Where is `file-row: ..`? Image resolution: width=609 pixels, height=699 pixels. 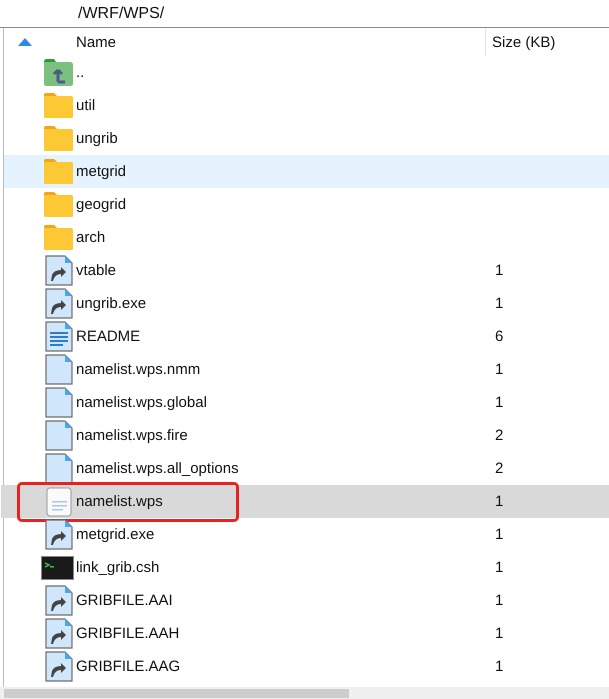 file-row: .. is located at coordinates (306, 72).